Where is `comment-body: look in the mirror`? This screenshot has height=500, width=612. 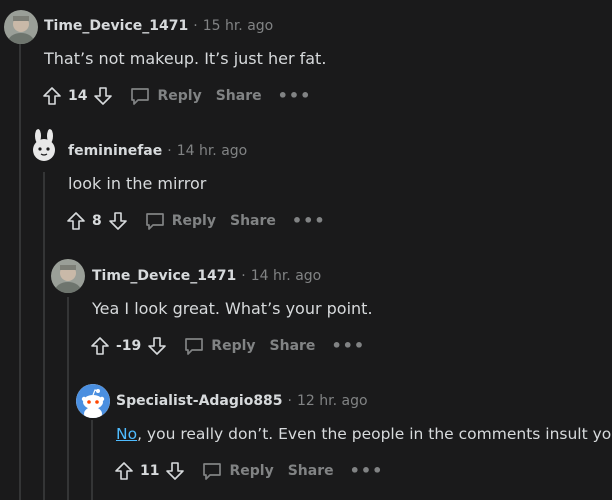
comment-body: look in the mirror is located at coordinates (137, 183).